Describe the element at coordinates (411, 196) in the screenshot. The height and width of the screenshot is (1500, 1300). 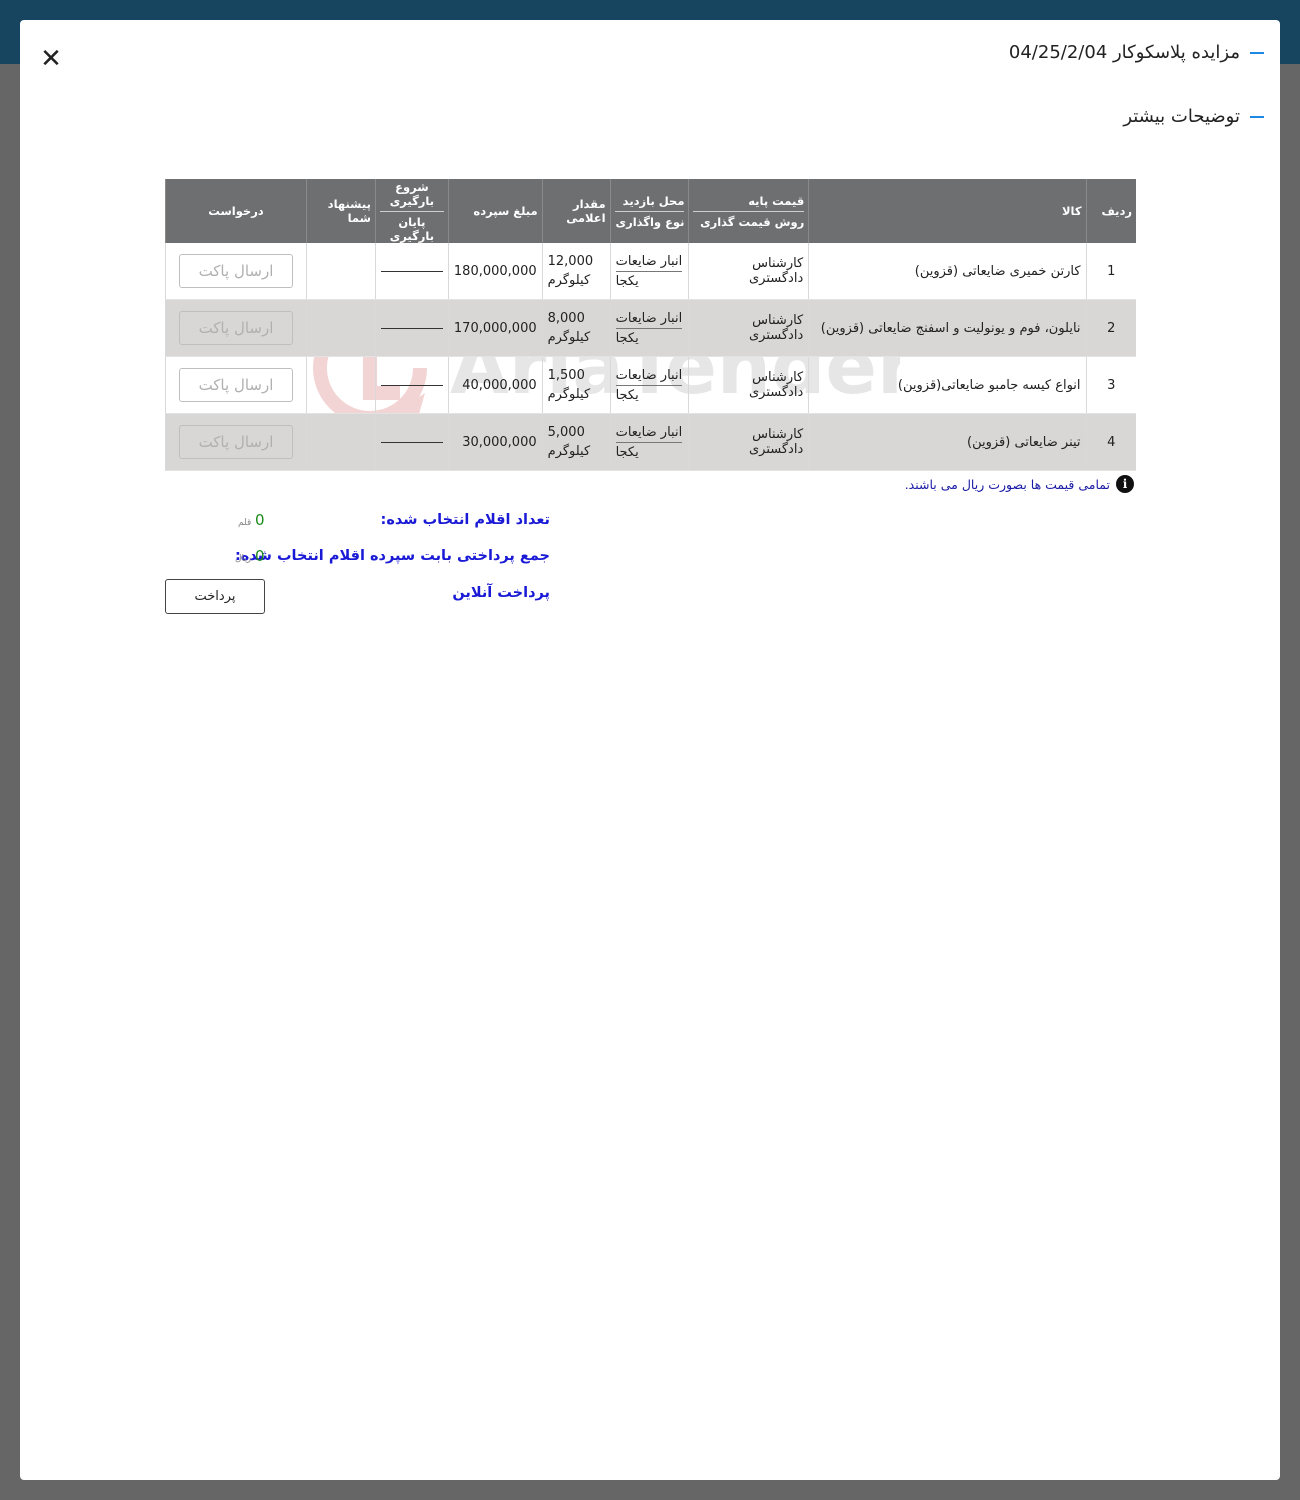
I see `header-load-start: شروع بارگیری` at that location.